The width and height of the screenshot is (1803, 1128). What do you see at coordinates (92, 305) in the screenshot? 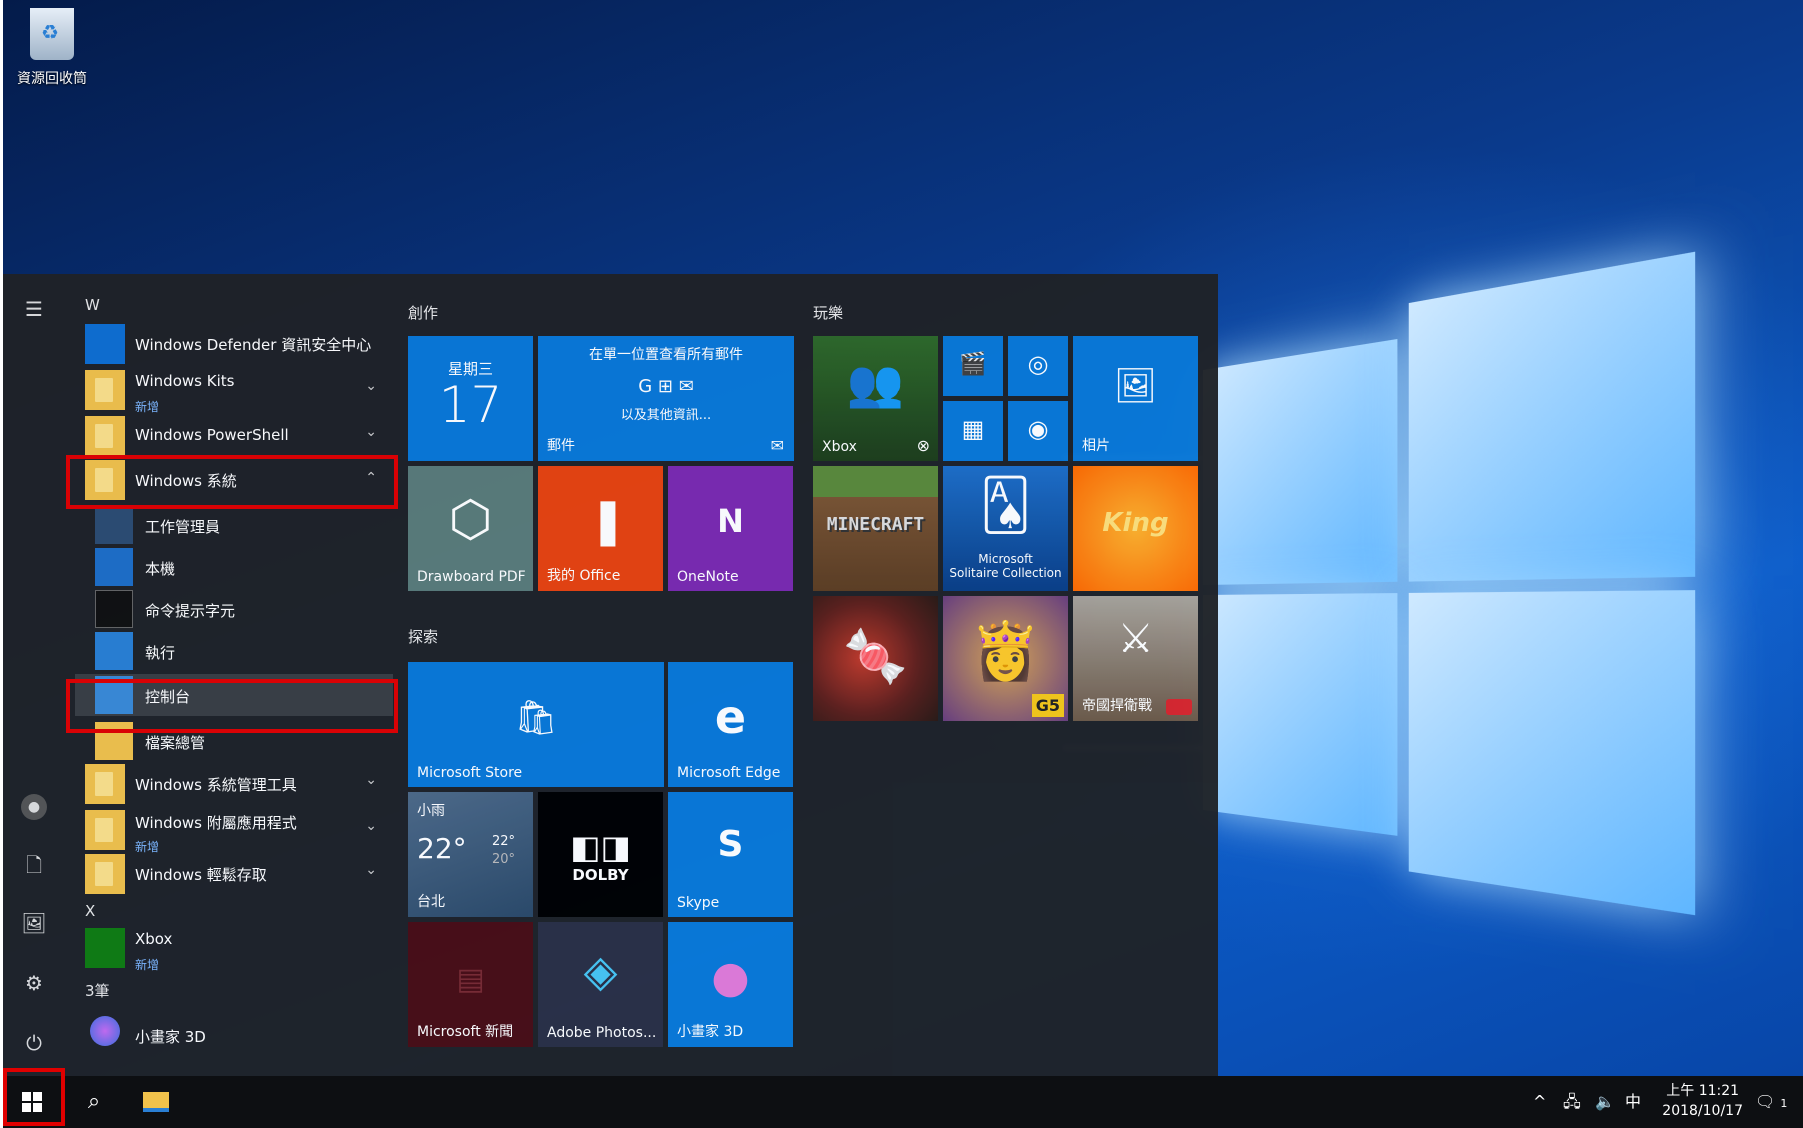
I see `section-letter-w: W` at bounding box center [92, 305].